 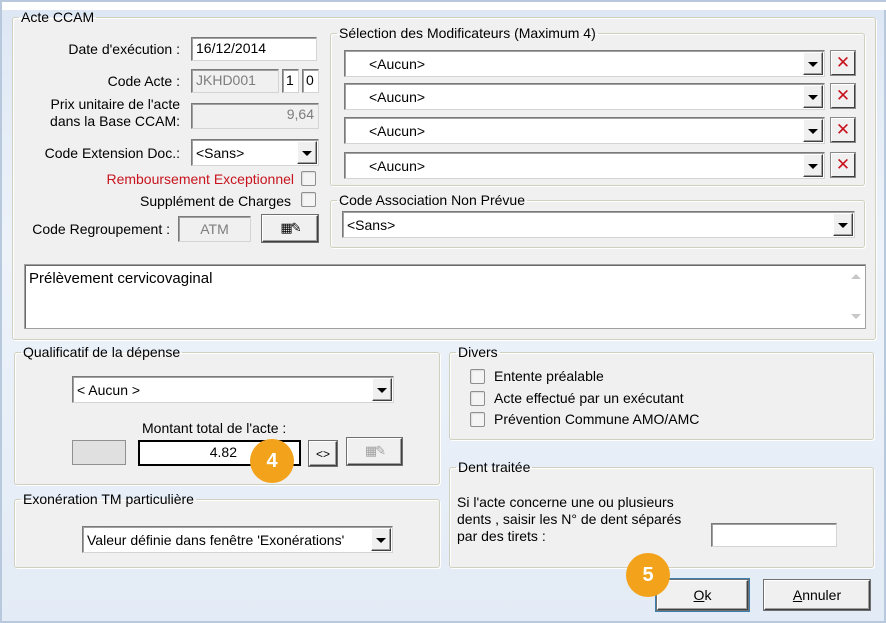 What do you see at coordinates (371, 224) in the screenshot?
I see `association-value: <Sans>` at bounding box center [371, 224].